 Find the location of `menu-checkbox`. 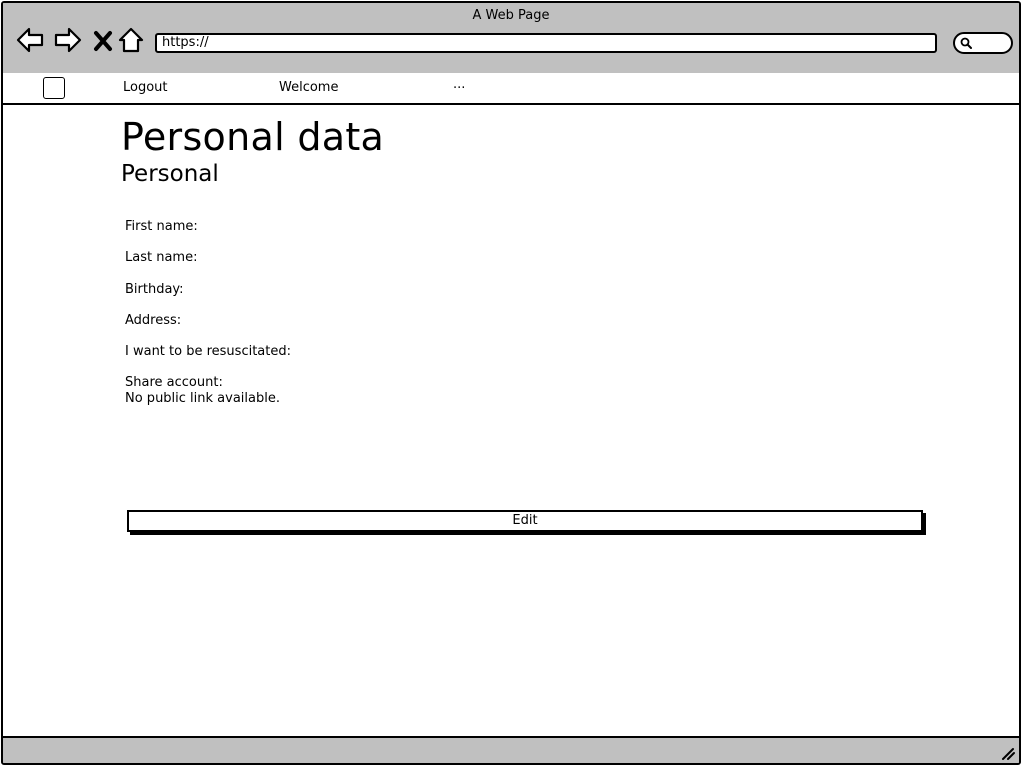

menu-checkbox is located at coordinates (54, 88).